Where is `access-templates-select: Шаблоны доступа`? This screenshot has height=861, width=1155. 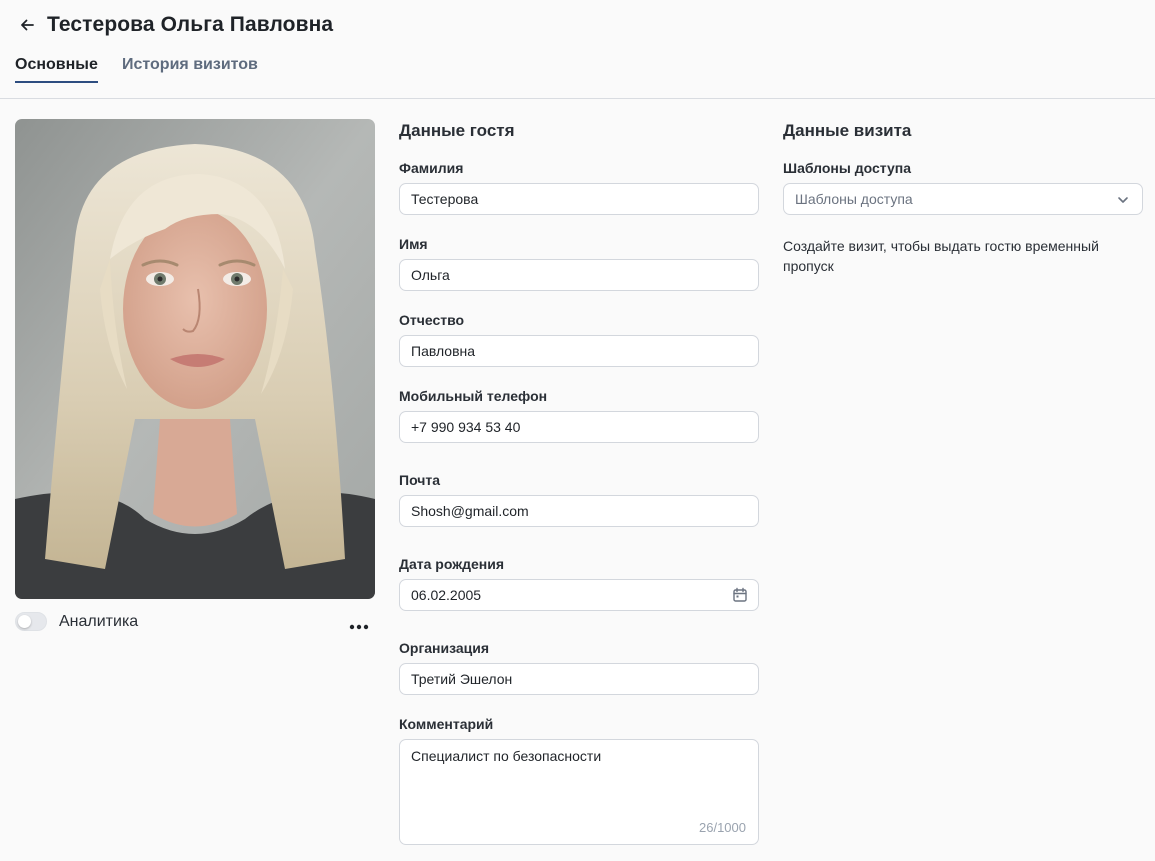 access-templates-select: Шаблоны доступа is located at coordinates (963, 199).